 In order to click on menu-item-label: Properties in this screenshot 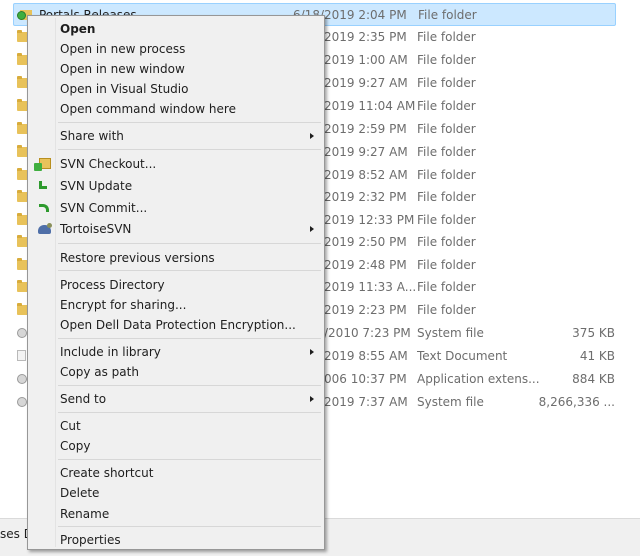, I will do `click(90, 540)`.